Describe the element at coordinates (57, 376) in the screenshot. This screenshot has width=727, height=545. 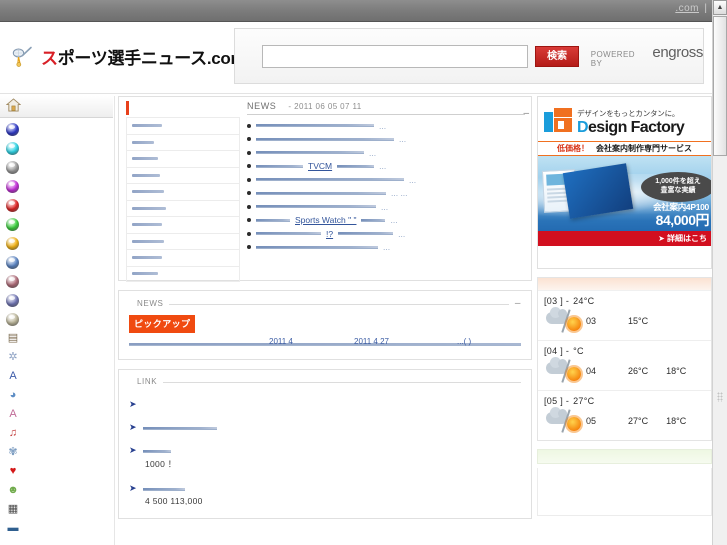
I see `sidebar-item-13: A` at that location.